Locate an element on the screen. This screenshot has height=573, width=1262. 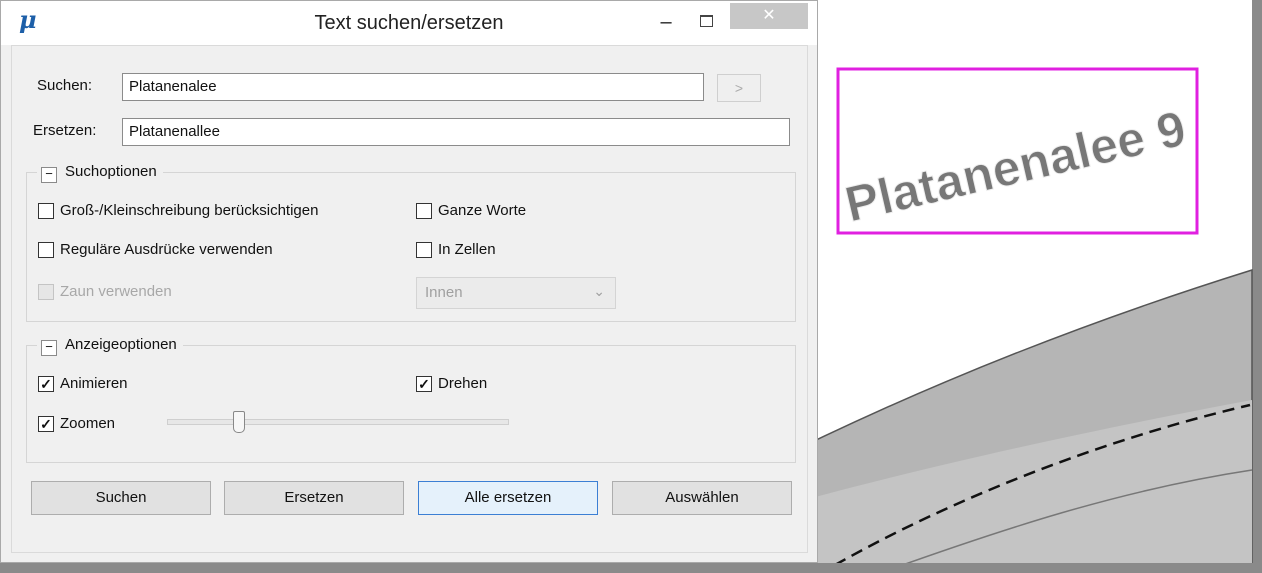
animate-checkbox: ✓ Animieren is located at coordinates (83, 383).